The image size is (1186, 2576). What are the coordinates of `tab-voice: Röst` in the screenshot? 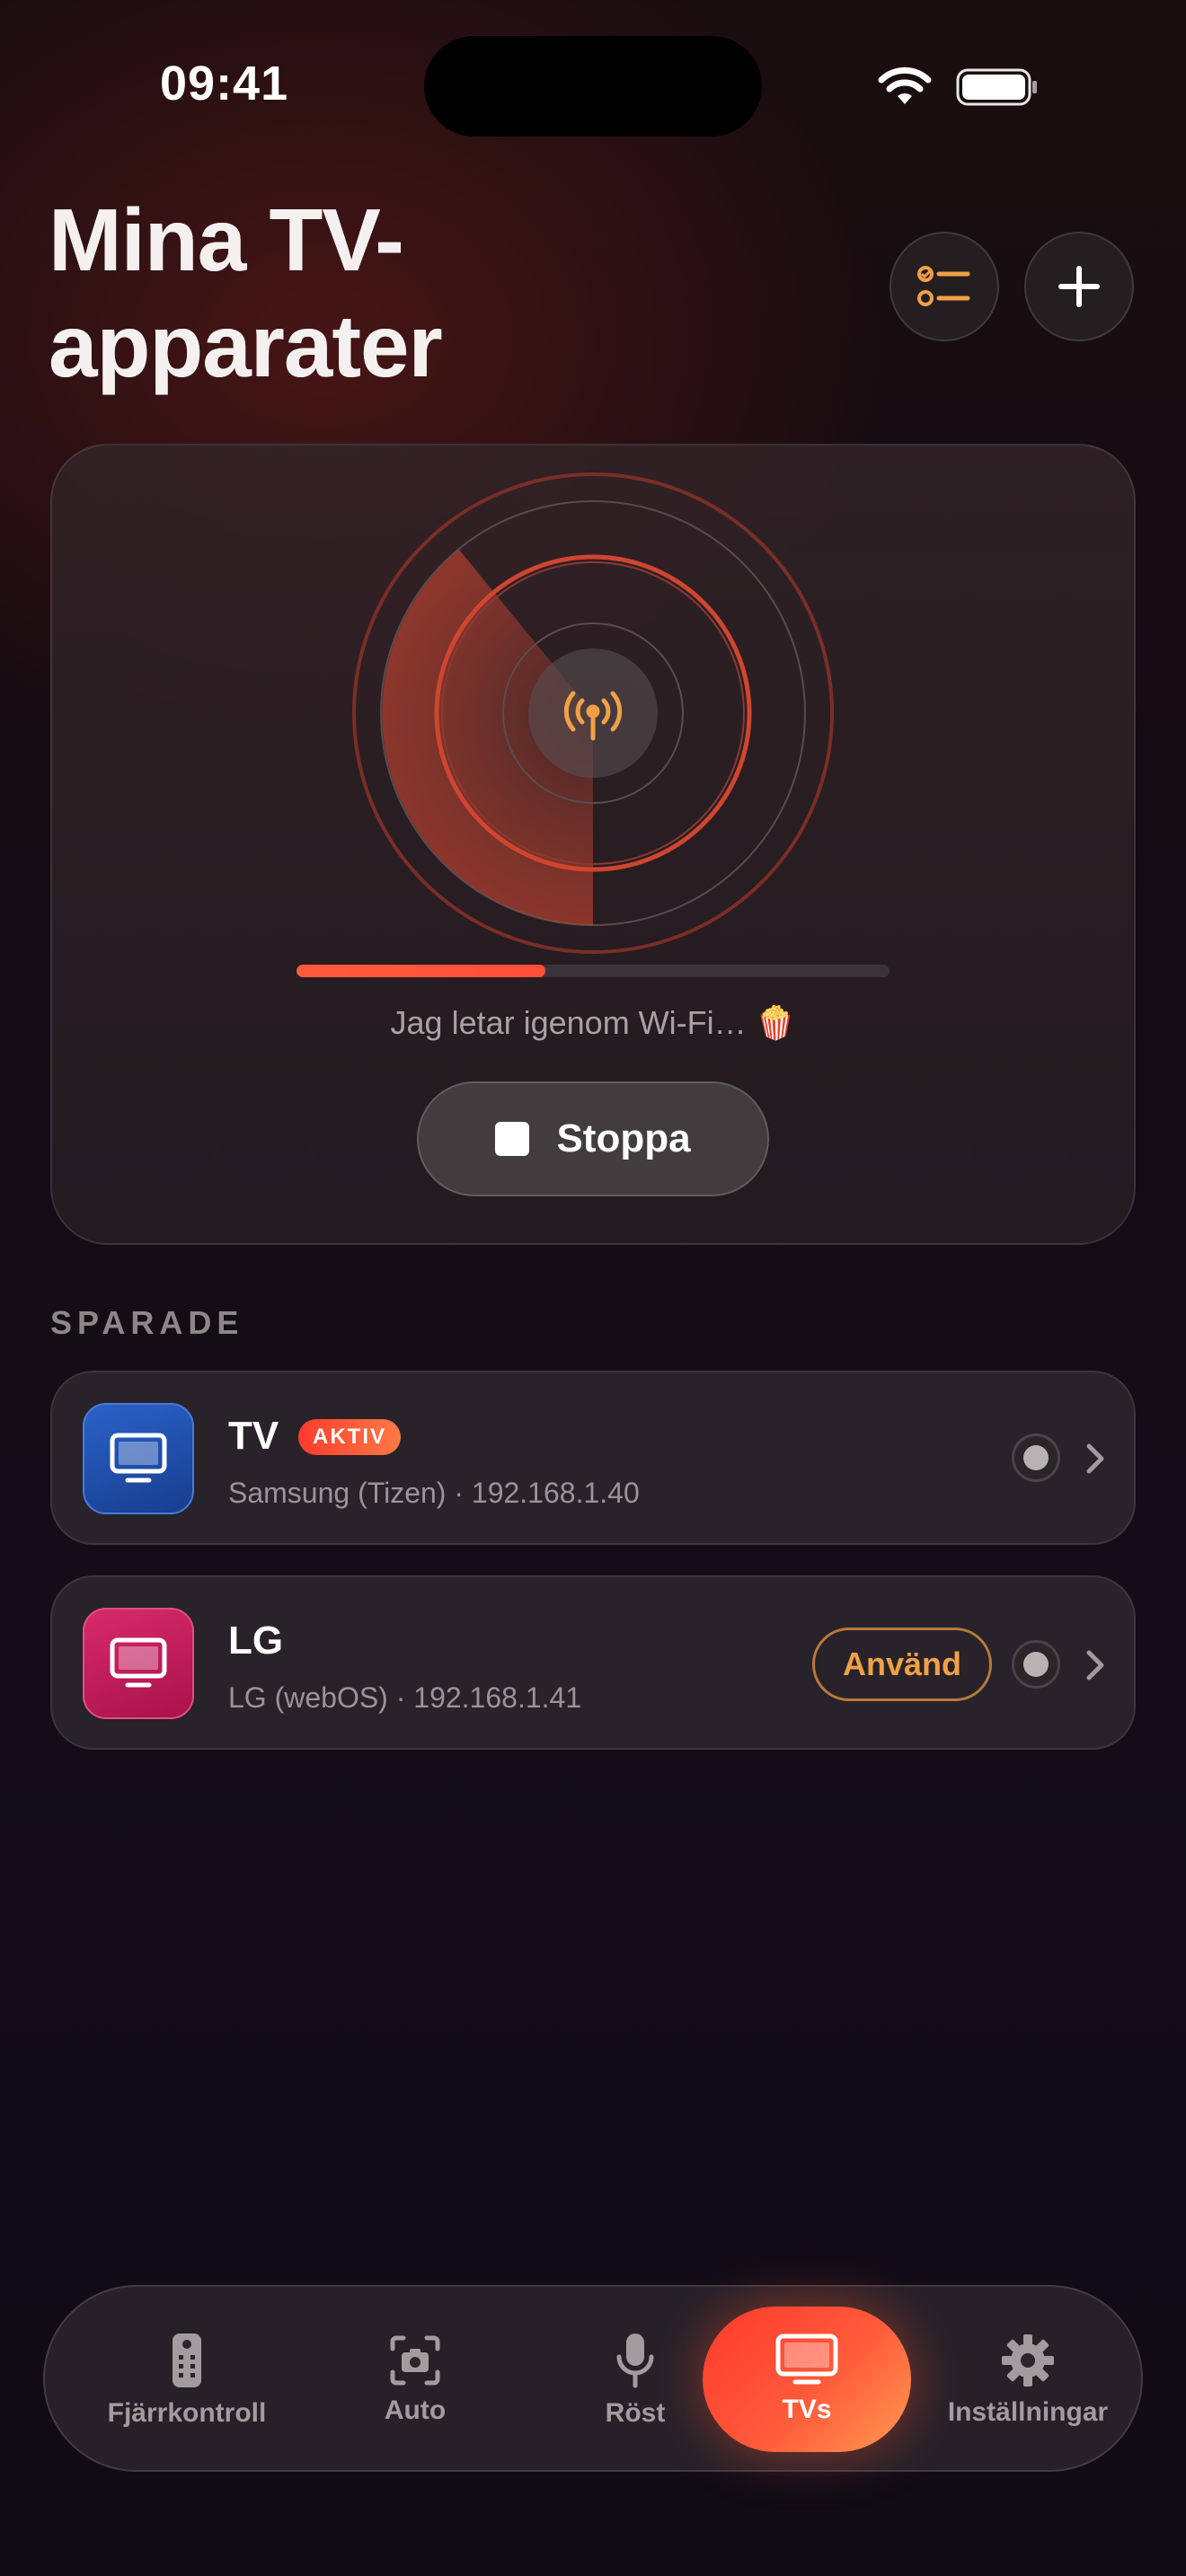 It's located at (635, 2380).